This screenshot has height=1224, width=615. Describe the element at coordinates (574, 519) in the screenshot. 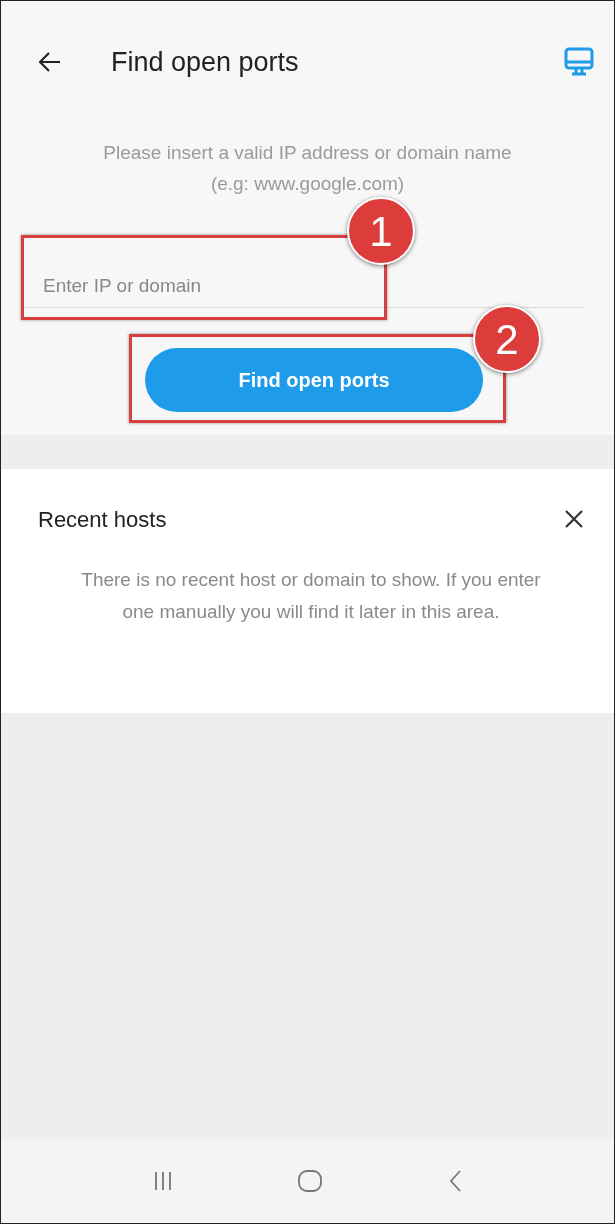

I see `close-button` at that location.